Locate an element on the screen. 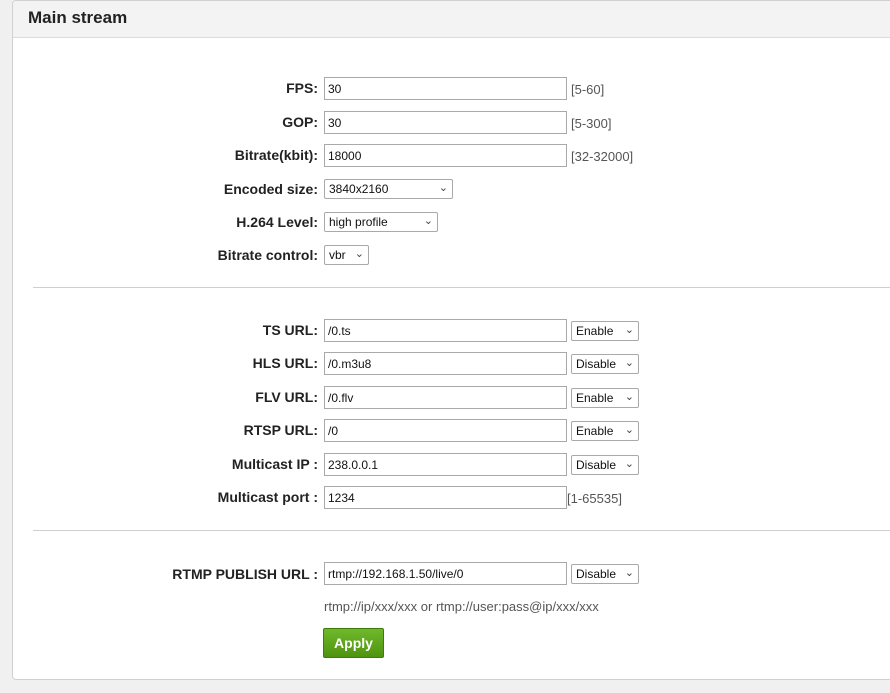 This screenshot has height=693, width=890. multicast-ip-input is located at coordinates (445, 464).